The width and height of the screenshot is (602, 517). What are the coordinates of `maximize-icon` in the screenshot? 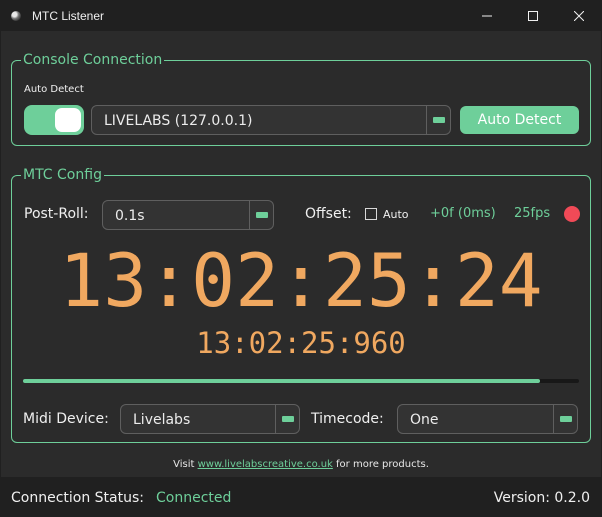 It's located at (533, 15).